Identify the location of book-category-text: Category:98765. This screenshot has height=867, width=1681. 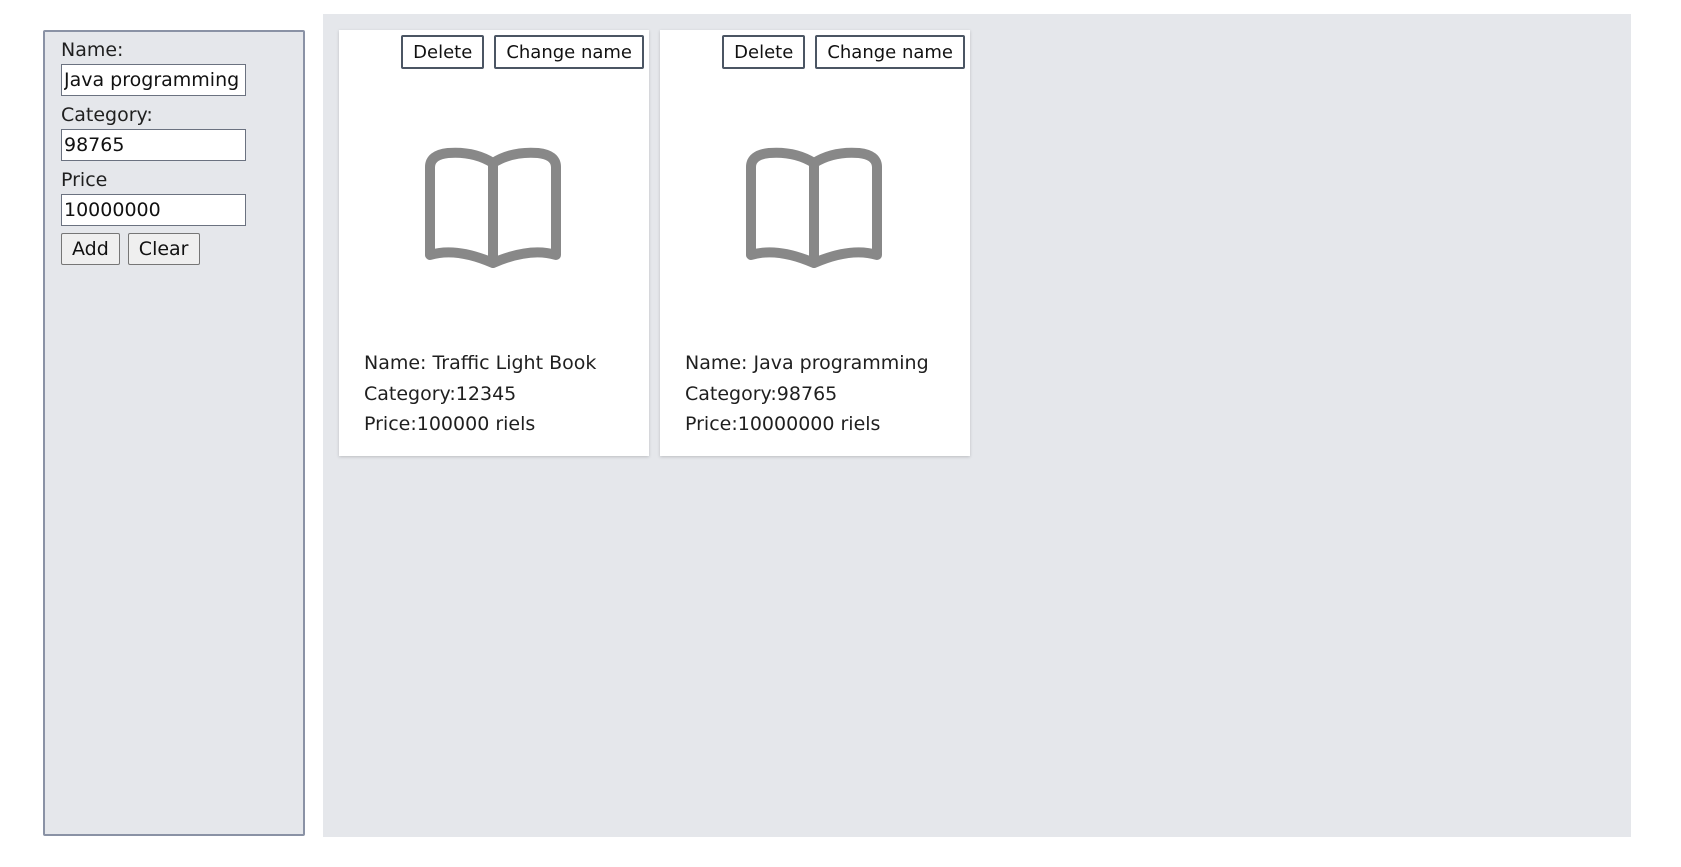
(761, 393).